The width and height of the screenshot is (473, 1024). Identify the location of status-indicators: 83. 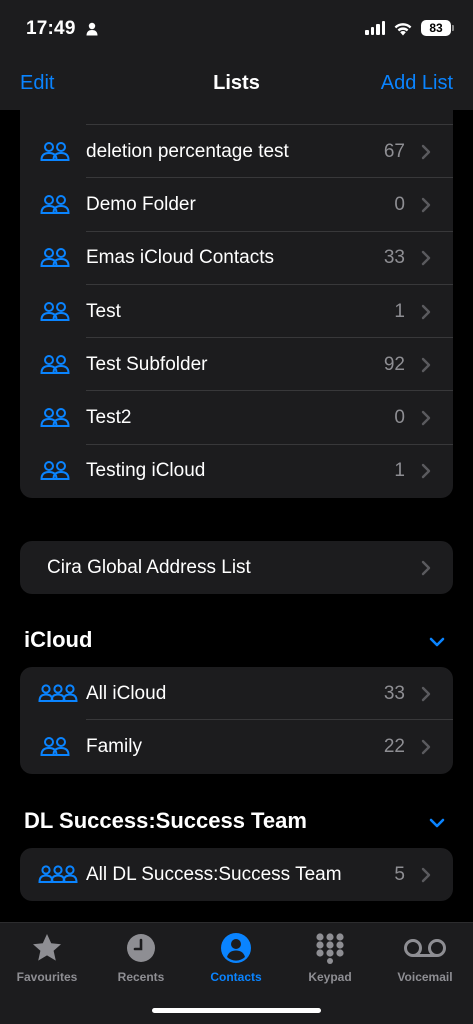
(409, 28).